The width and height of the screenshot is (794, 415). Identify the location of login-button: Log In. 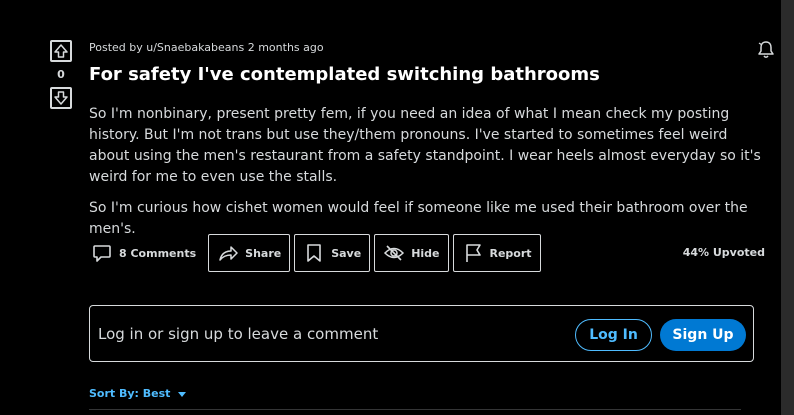
(613, 335).